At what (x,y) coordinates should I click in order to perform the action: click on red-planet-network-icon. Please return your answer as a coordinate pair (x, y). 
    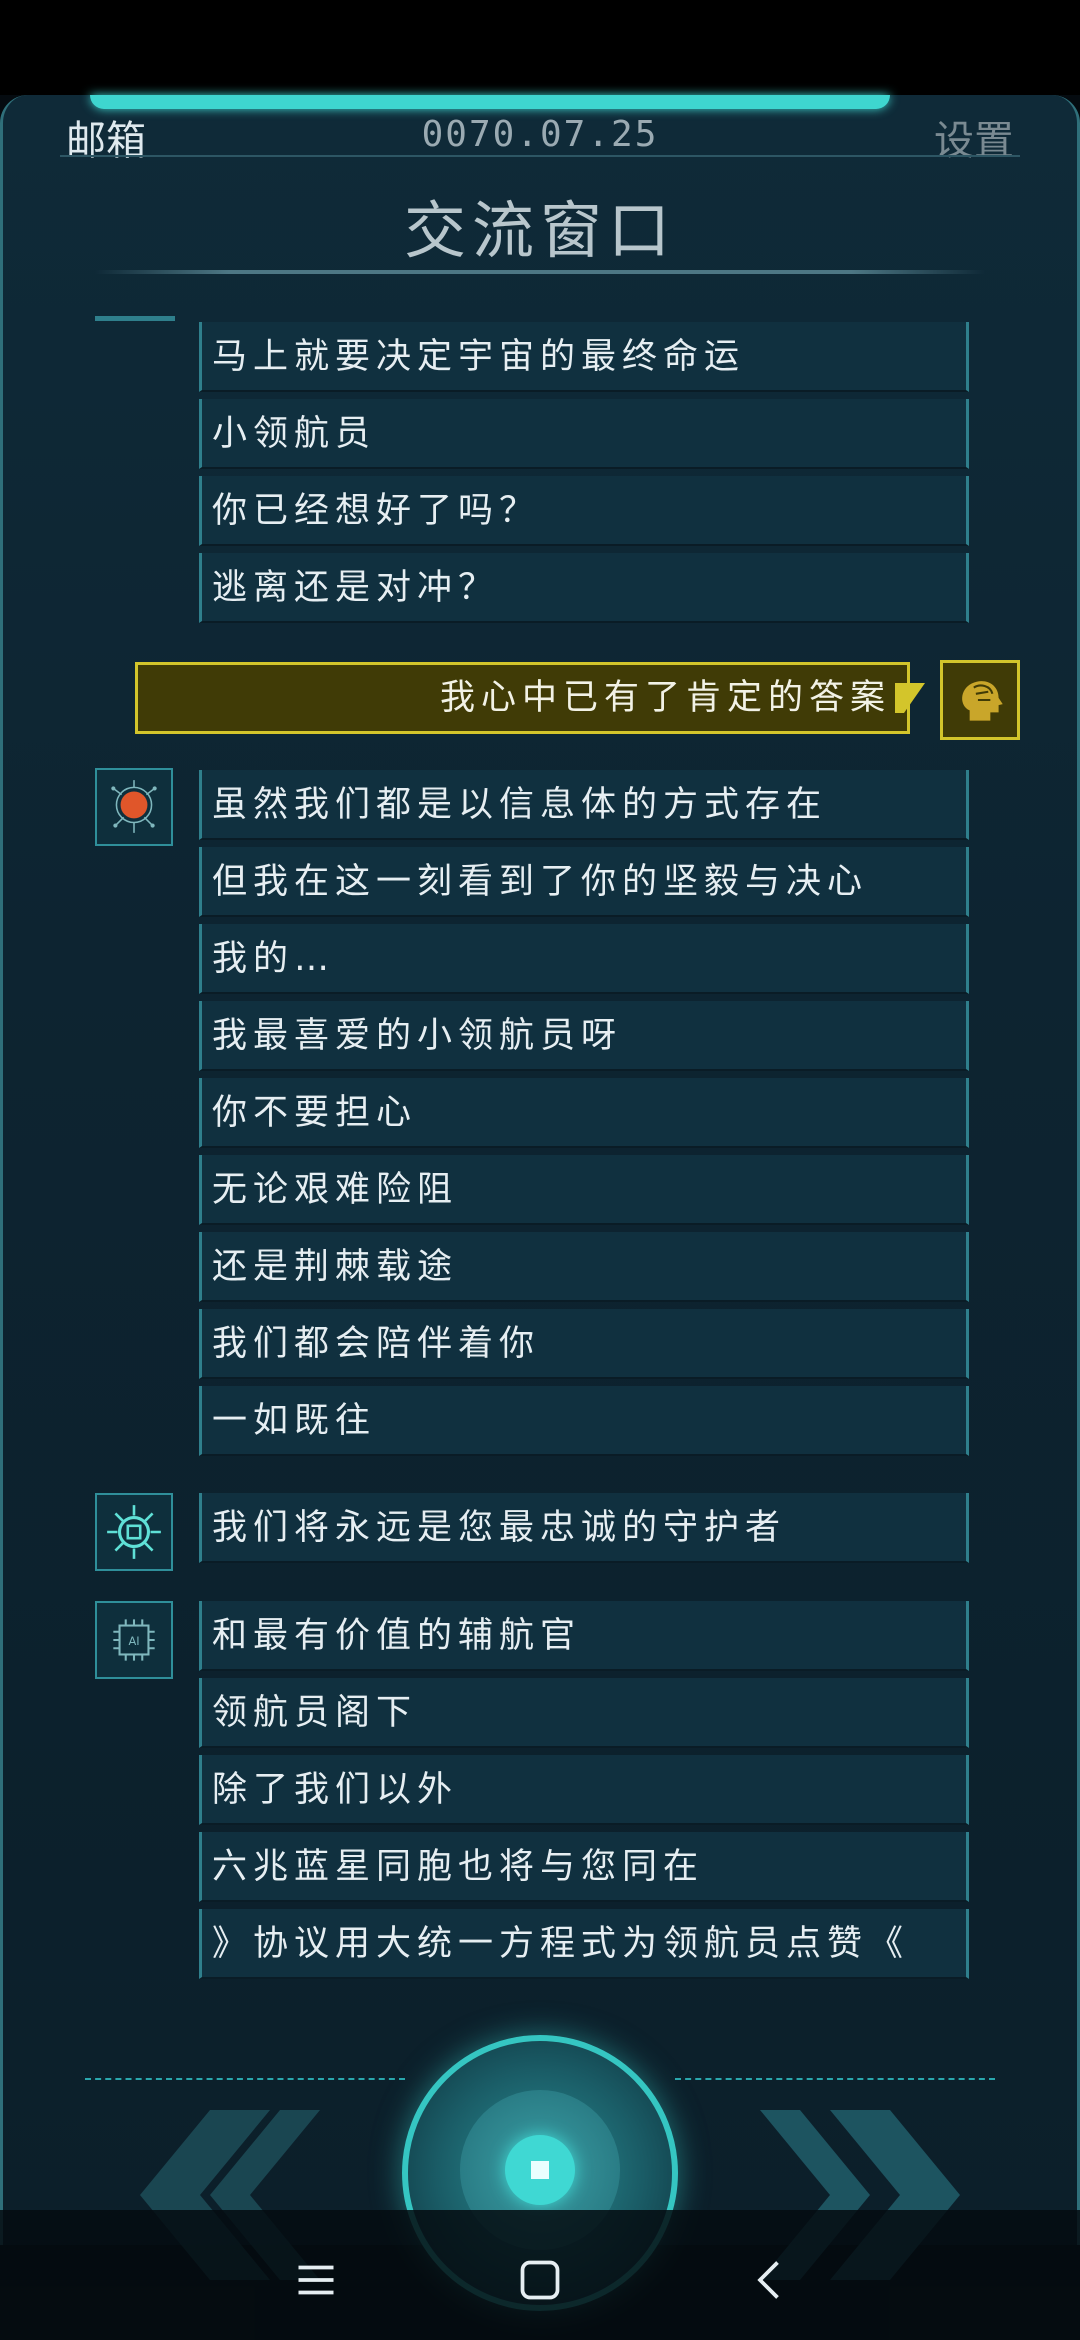
    Looking at the image, I should click on (134, 806).